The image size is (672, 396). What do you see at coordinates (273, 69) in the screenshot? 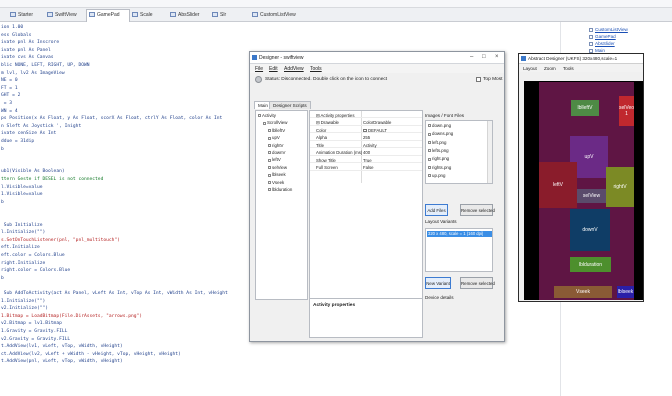
I see `menu-edit: Edit` at bounding box center [273, 69].